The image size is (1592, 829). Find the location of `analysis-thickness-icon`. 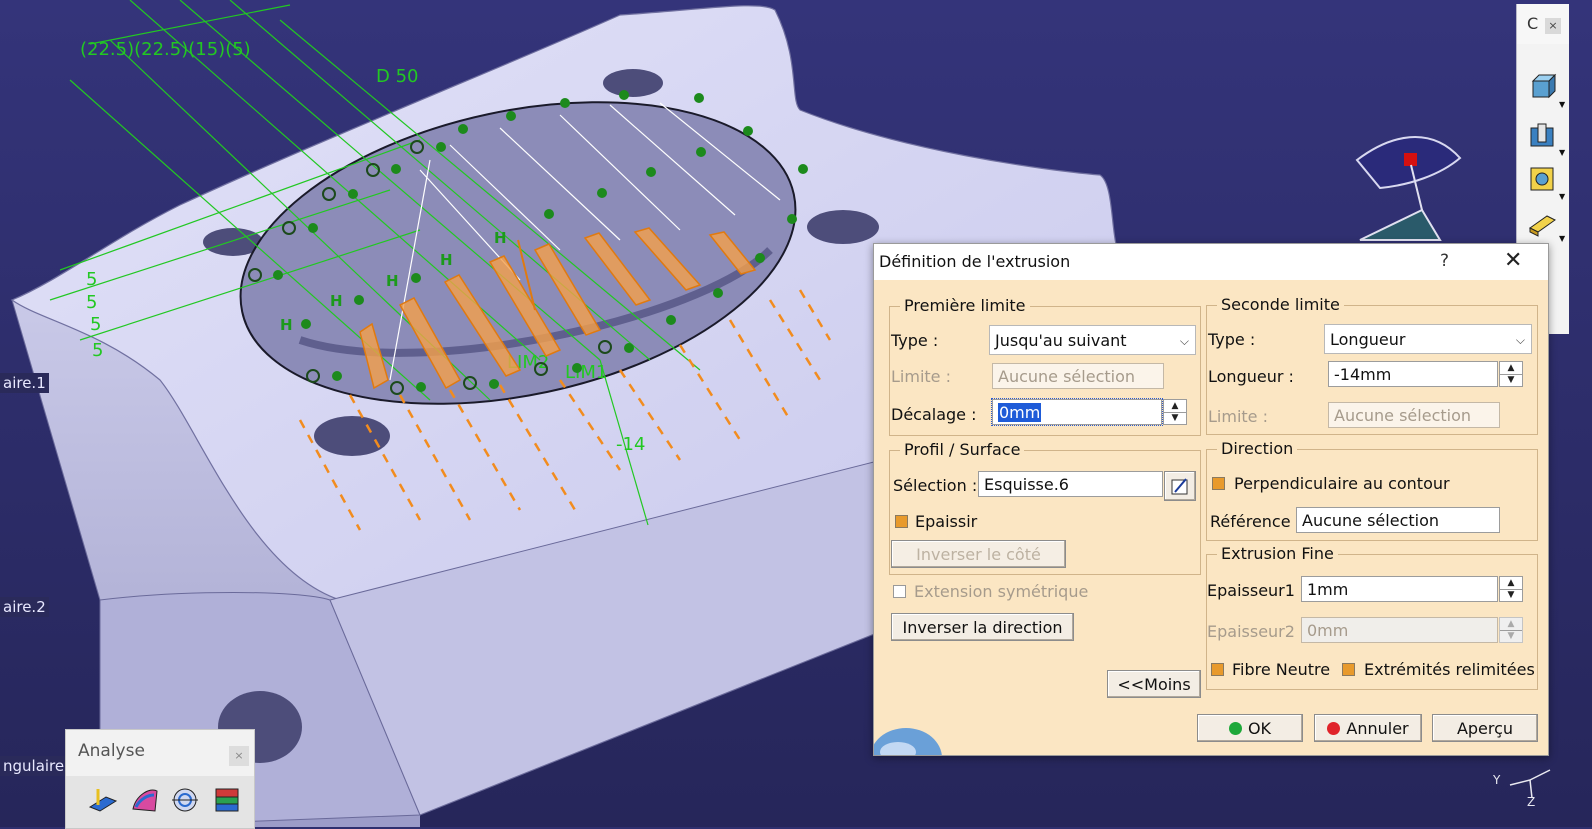

analysis-thickness-icon is located at coordinates (227, 800).